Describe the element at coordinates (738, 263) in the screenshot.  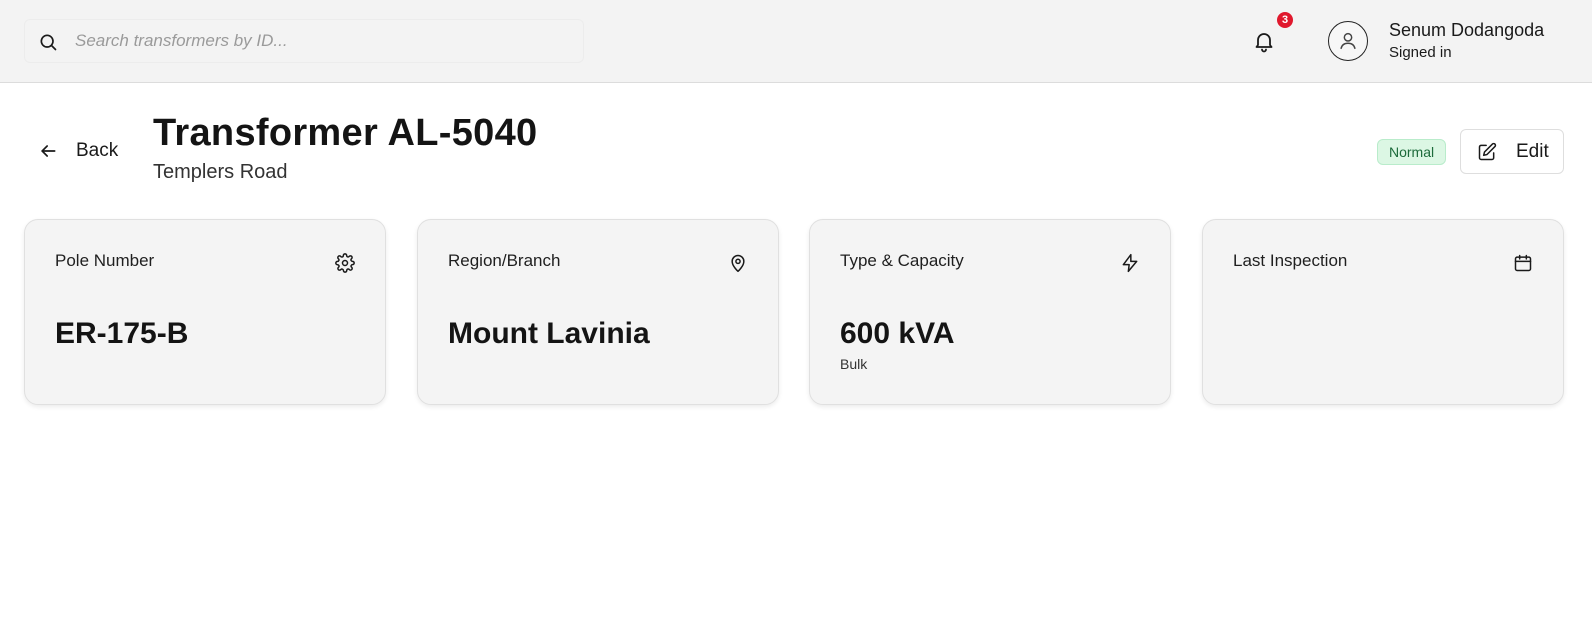
I see `map-pin-icon` at that location.